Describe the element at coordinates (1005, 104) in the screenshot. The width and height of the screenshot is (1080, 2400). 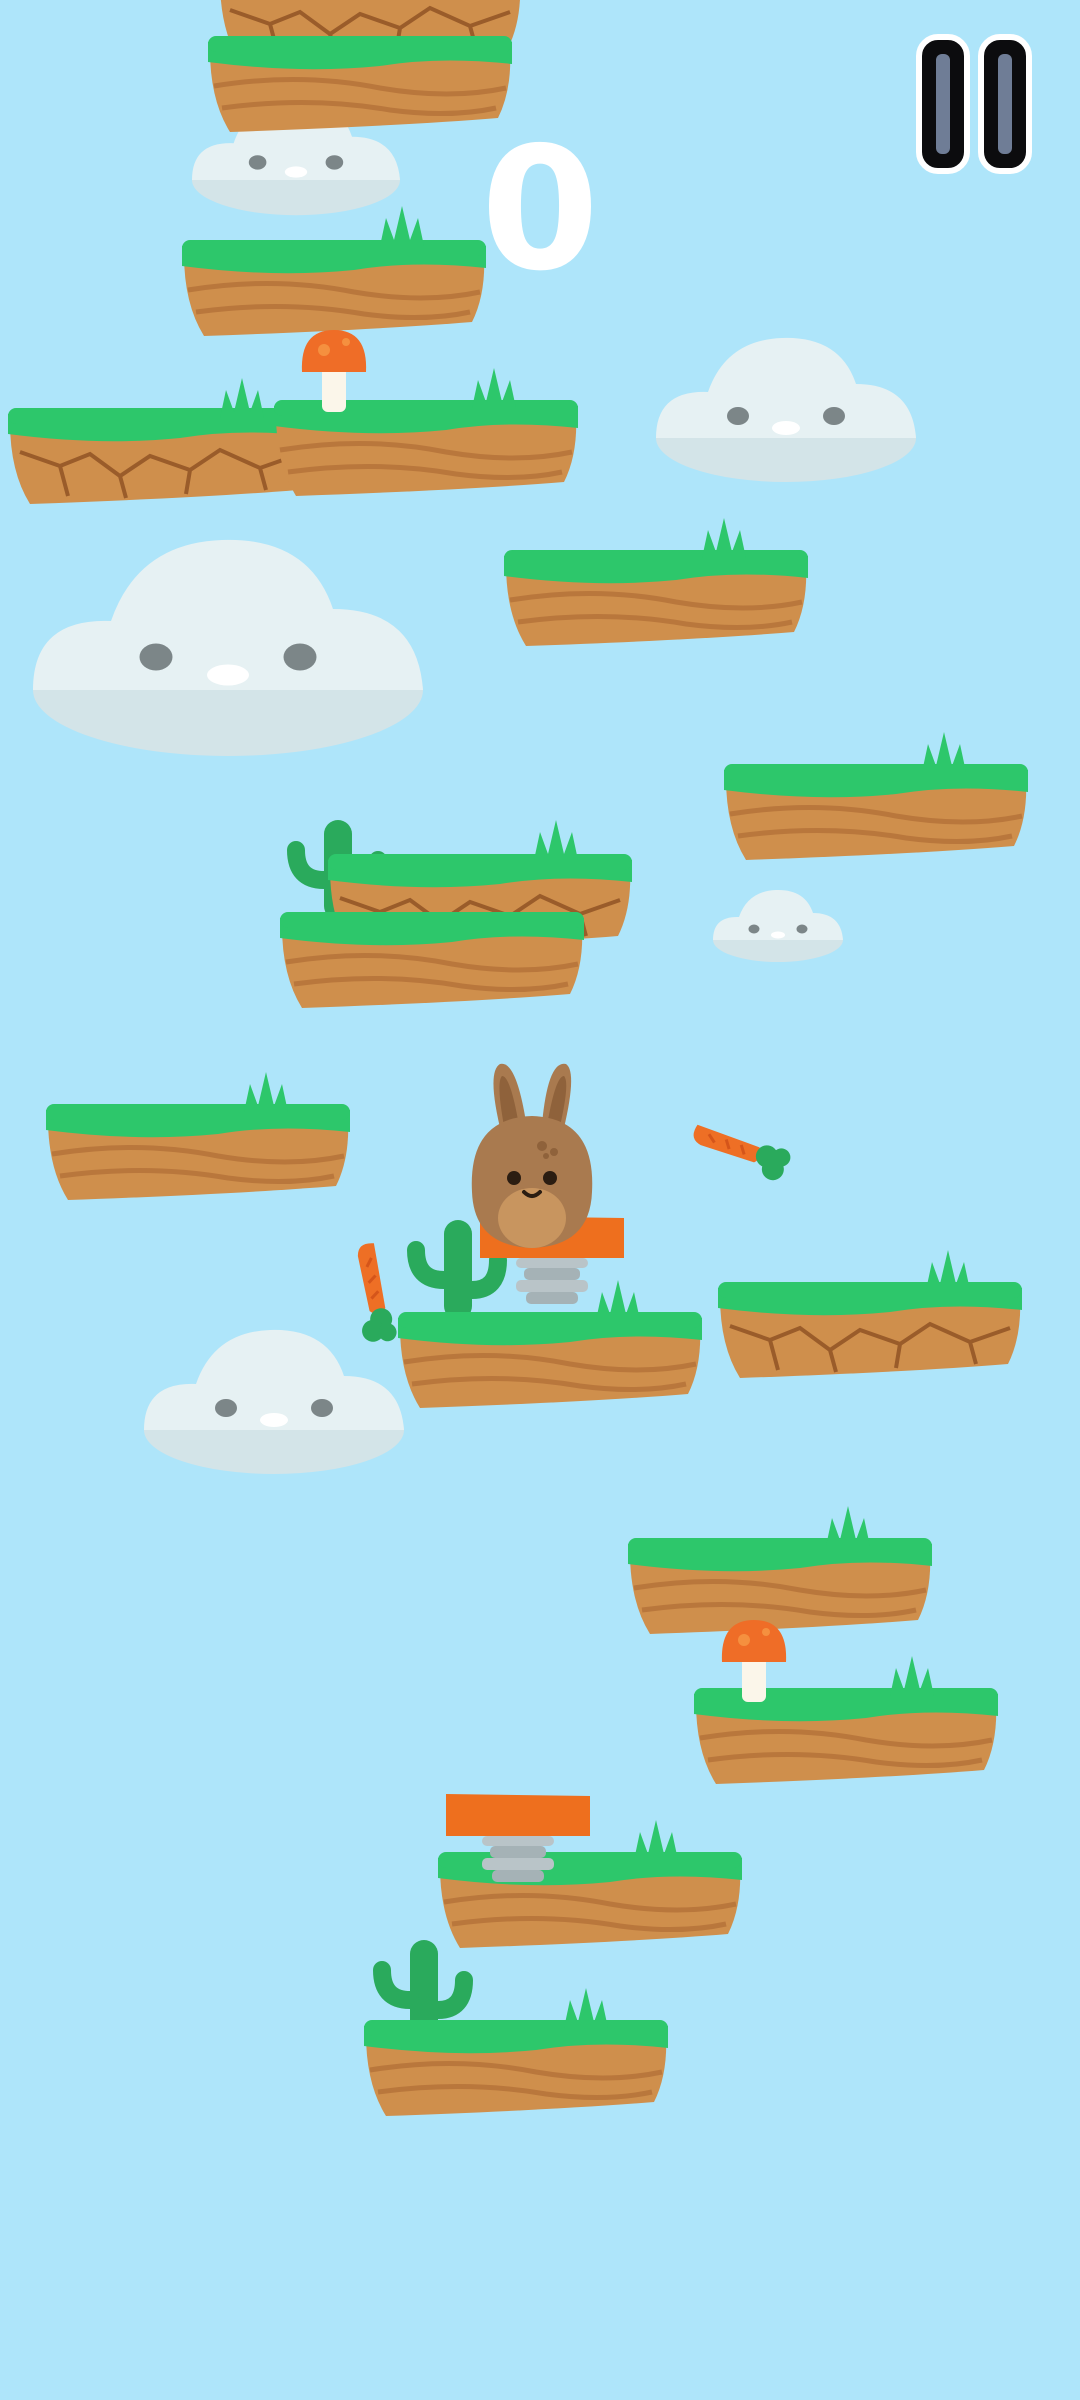
I see `pause-bar-right` at that location.